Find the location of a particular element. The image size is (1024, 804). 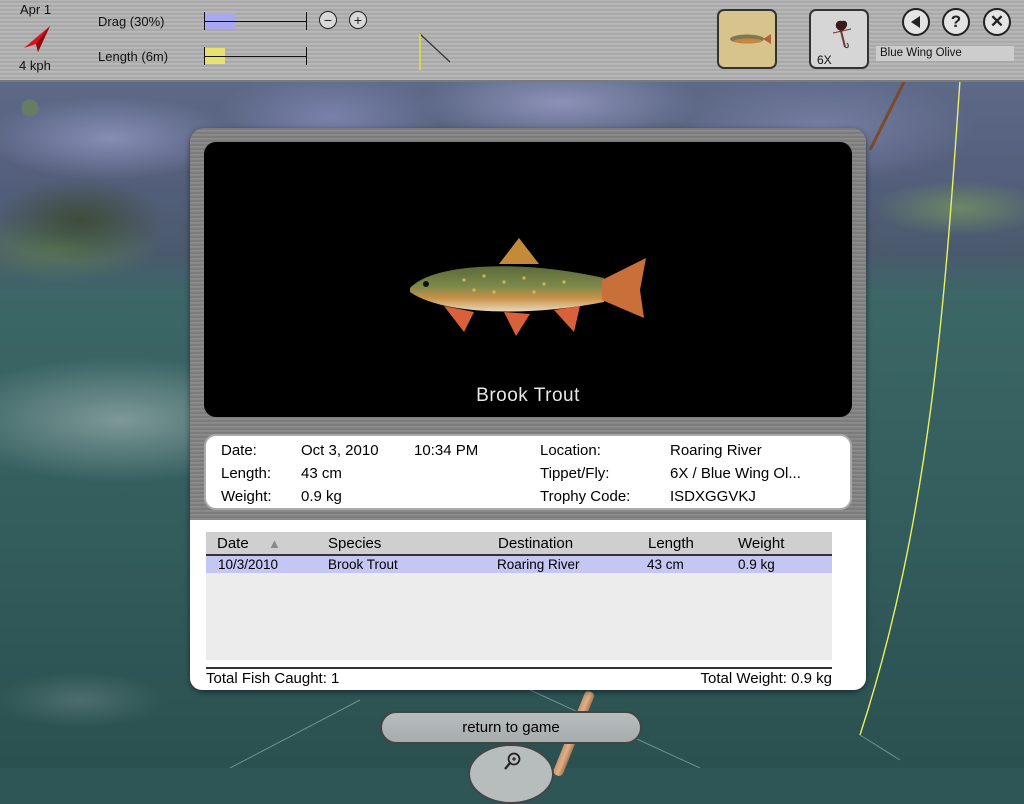

table-header: Date ▲ Species Destination Length Weight is located at coordinates (519, 544).